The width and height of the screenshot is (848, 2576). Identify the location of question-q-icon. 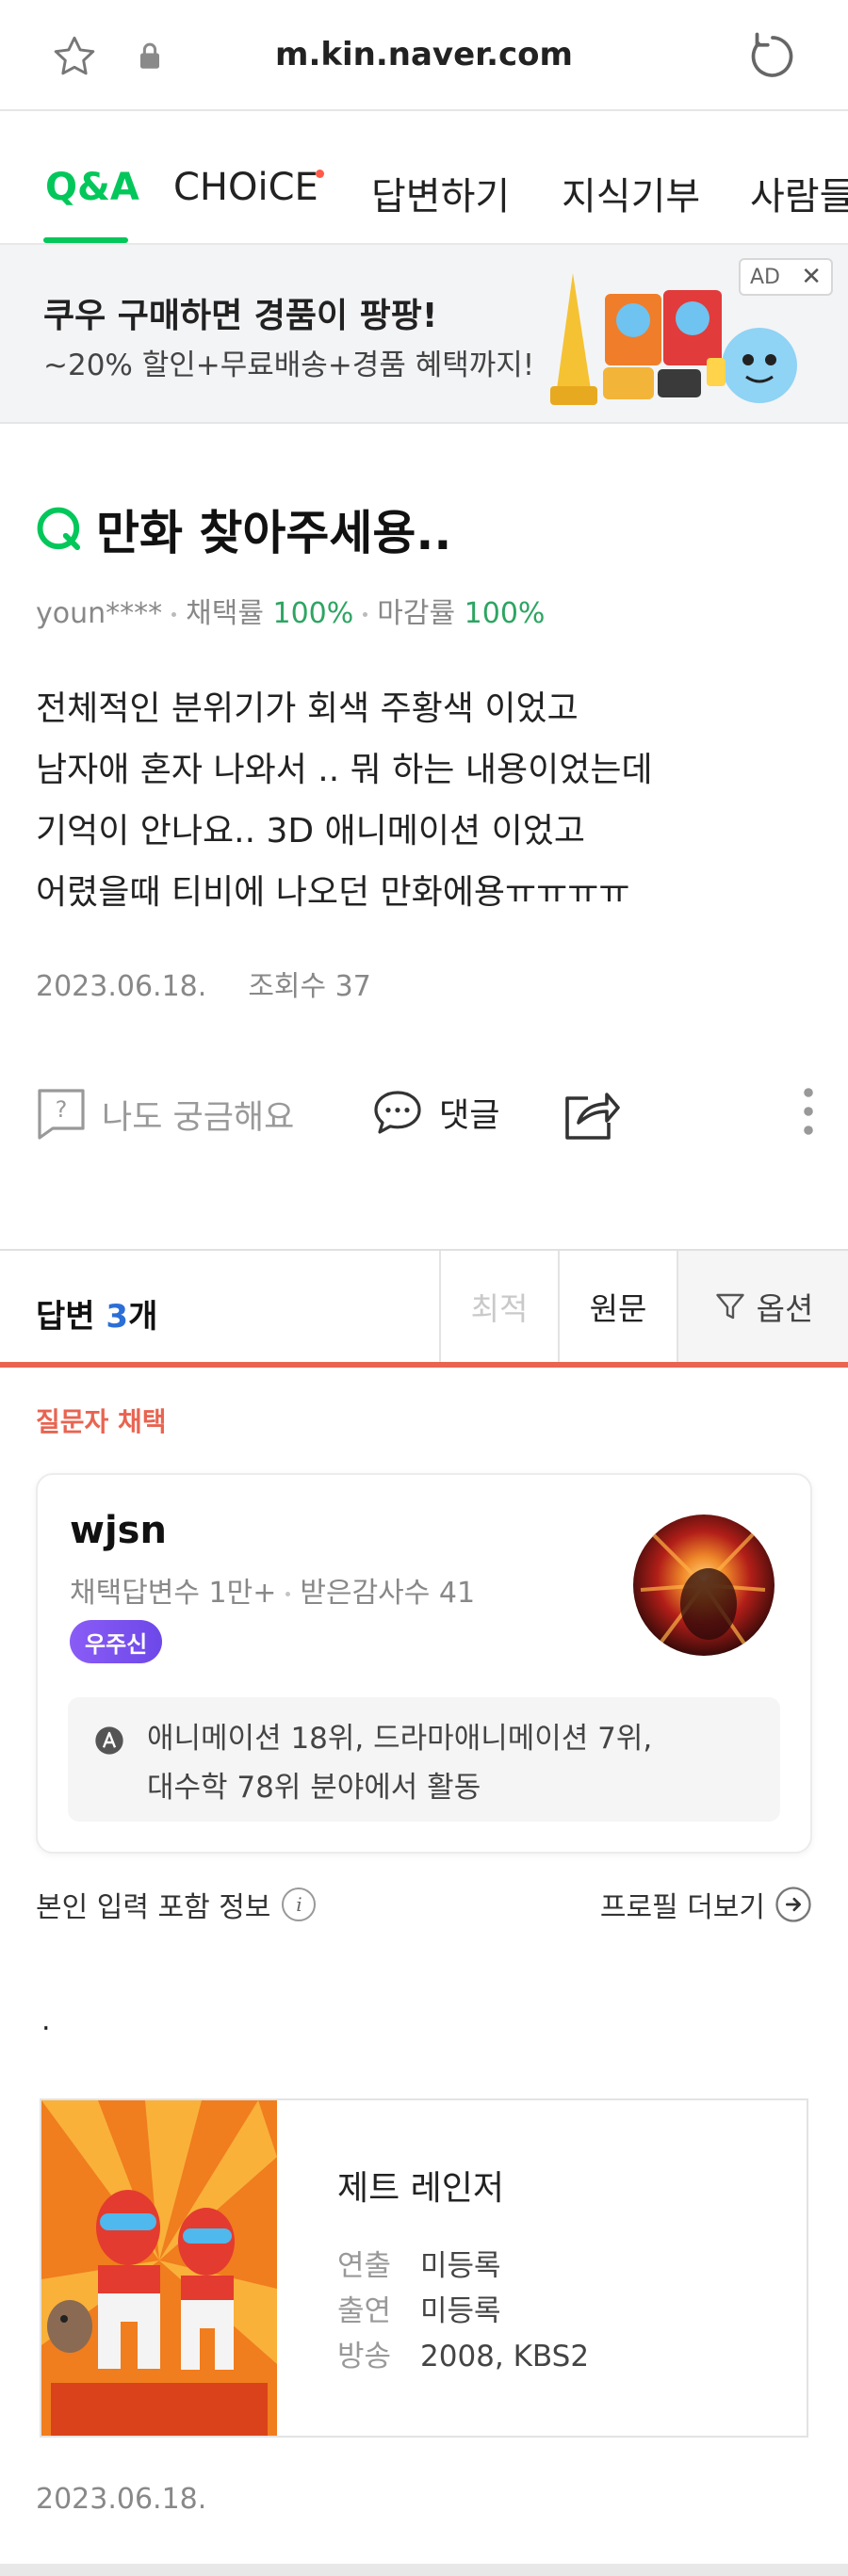
(59, 529).